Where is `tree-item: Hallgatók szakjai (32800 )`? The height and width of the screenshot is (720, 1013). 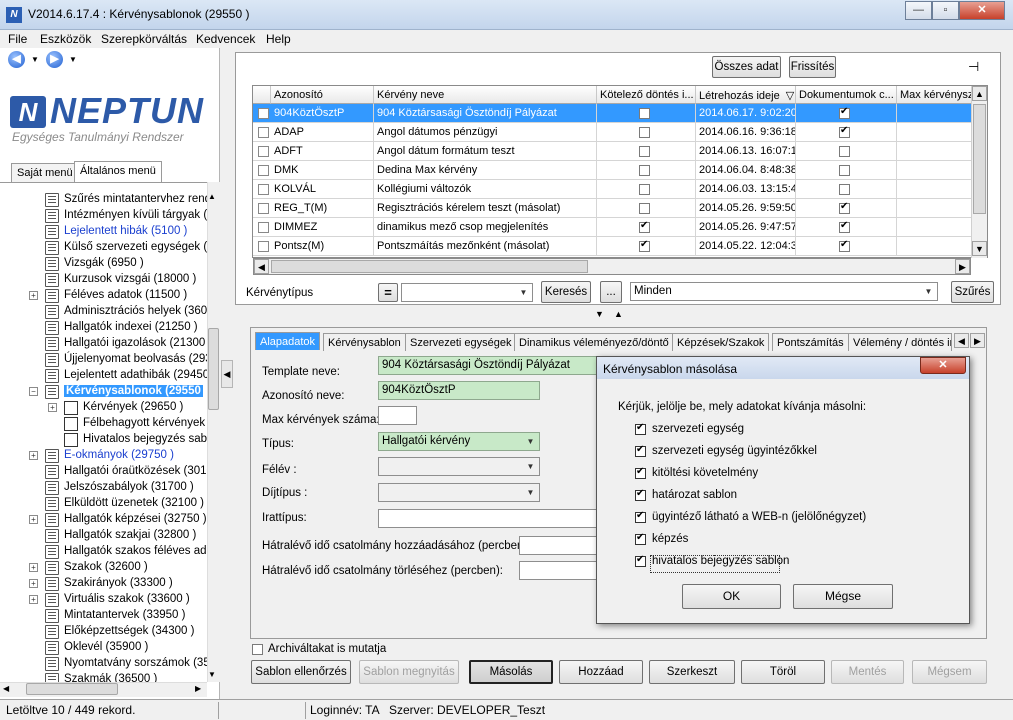
tree-item: Hallgatók szakjai (32800 ) is located at coordinates (103, 536).